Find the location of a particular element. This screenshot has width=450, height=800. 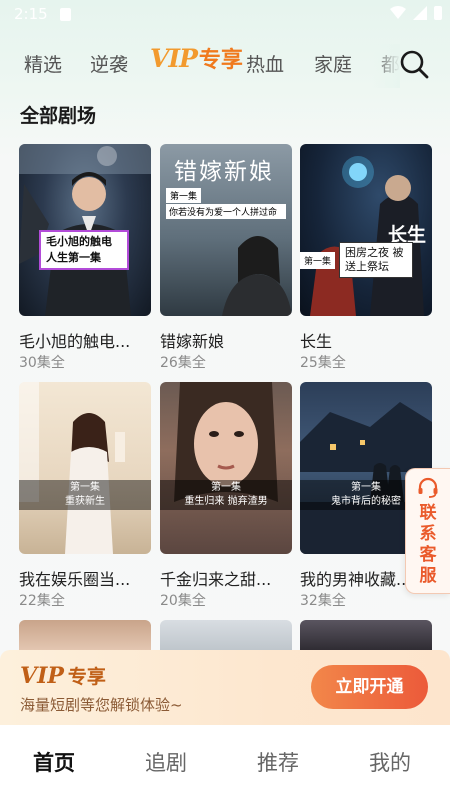

tab-jingxuan: 精选 is located at coordinates (43, 63).